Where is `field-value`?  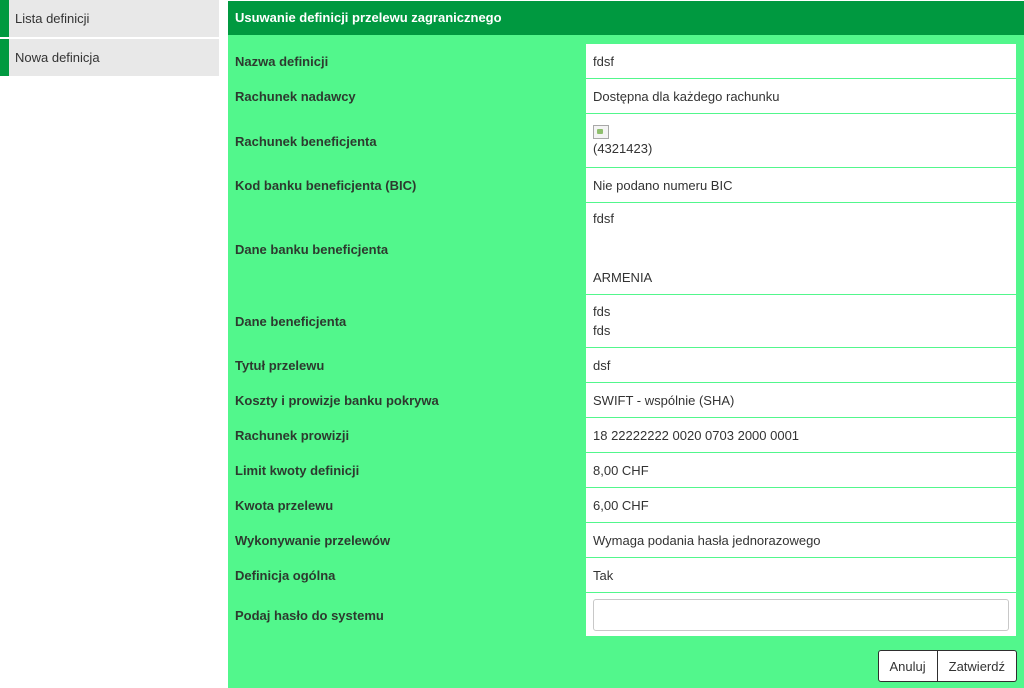
field-value is located at coordinates (801, 614).